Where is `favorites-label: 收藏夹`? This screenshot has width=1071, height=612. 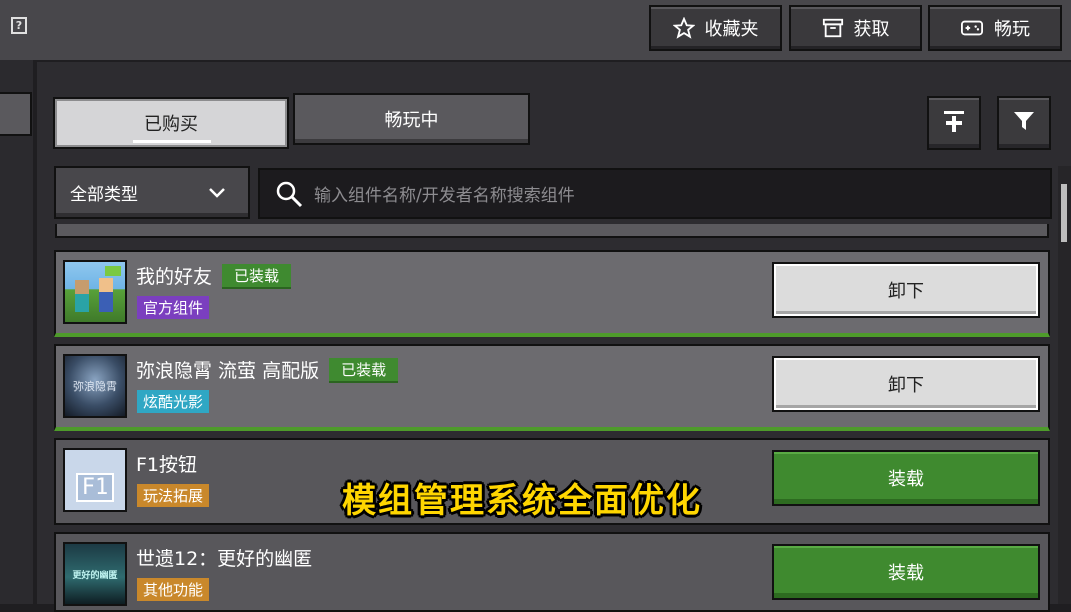 favorites-label: 收藏夹 is located at coordinates (731, 29).